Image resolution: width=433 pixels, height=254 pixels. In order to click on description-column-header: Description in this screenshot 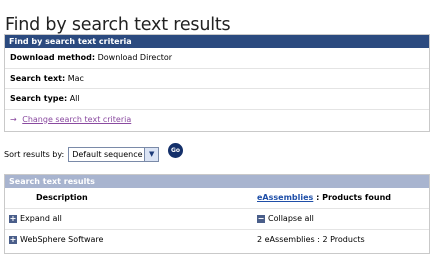, I will do `click(62, 197)`.